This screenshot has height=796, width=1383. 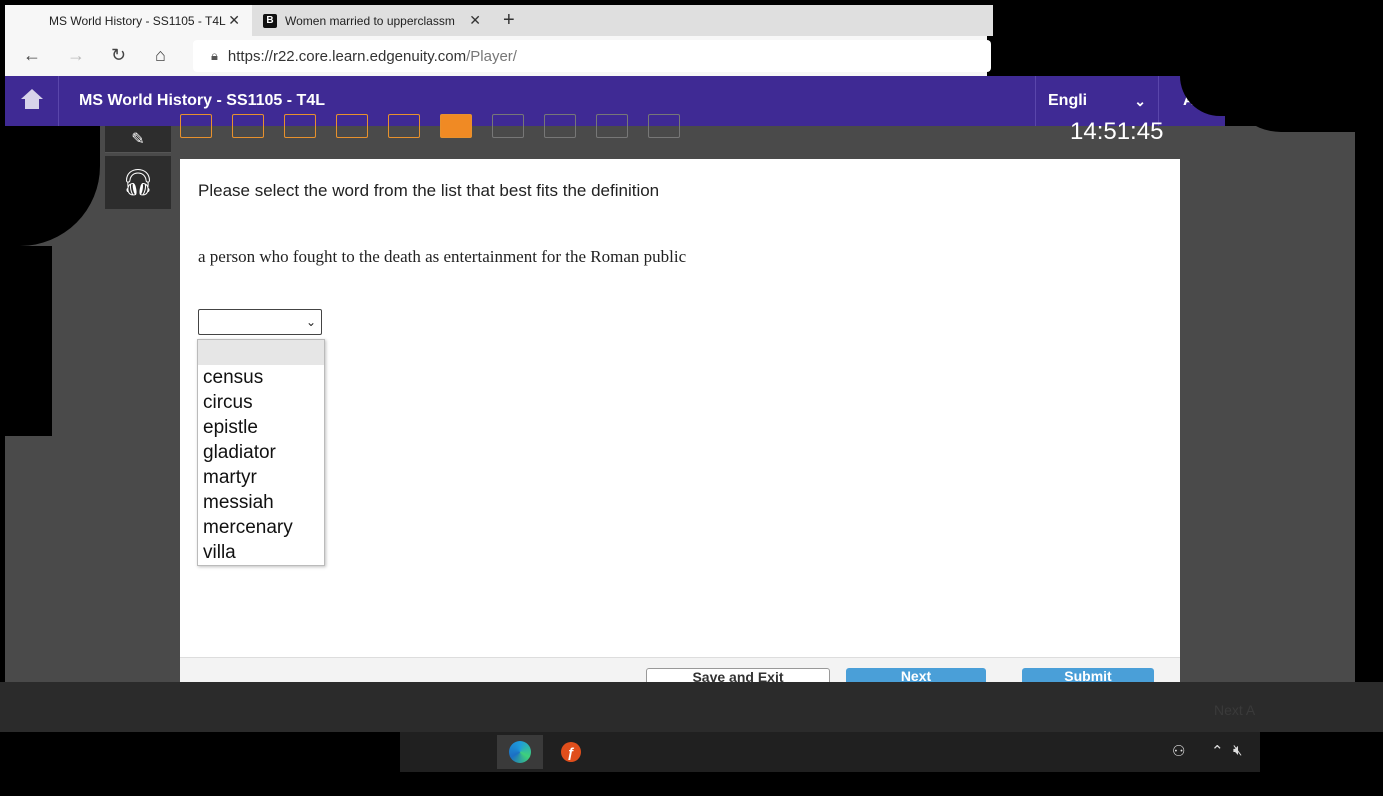 I want to click on pen-tool-button: ✎, so click(x=138, y=139).